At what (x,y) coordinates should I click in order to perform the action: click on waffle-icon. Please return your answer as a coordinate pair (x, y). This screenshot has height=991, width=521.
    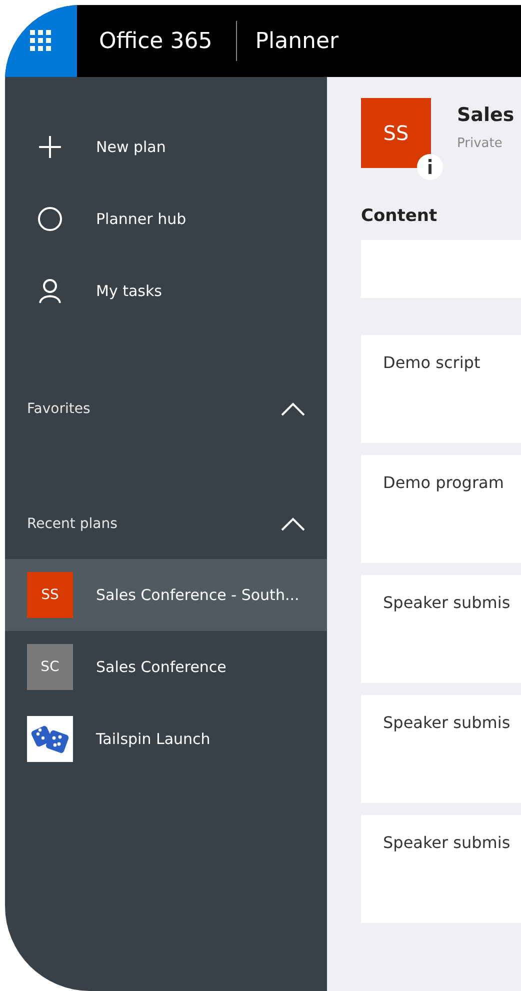
    Looking at the image, I should click on (41, 41).